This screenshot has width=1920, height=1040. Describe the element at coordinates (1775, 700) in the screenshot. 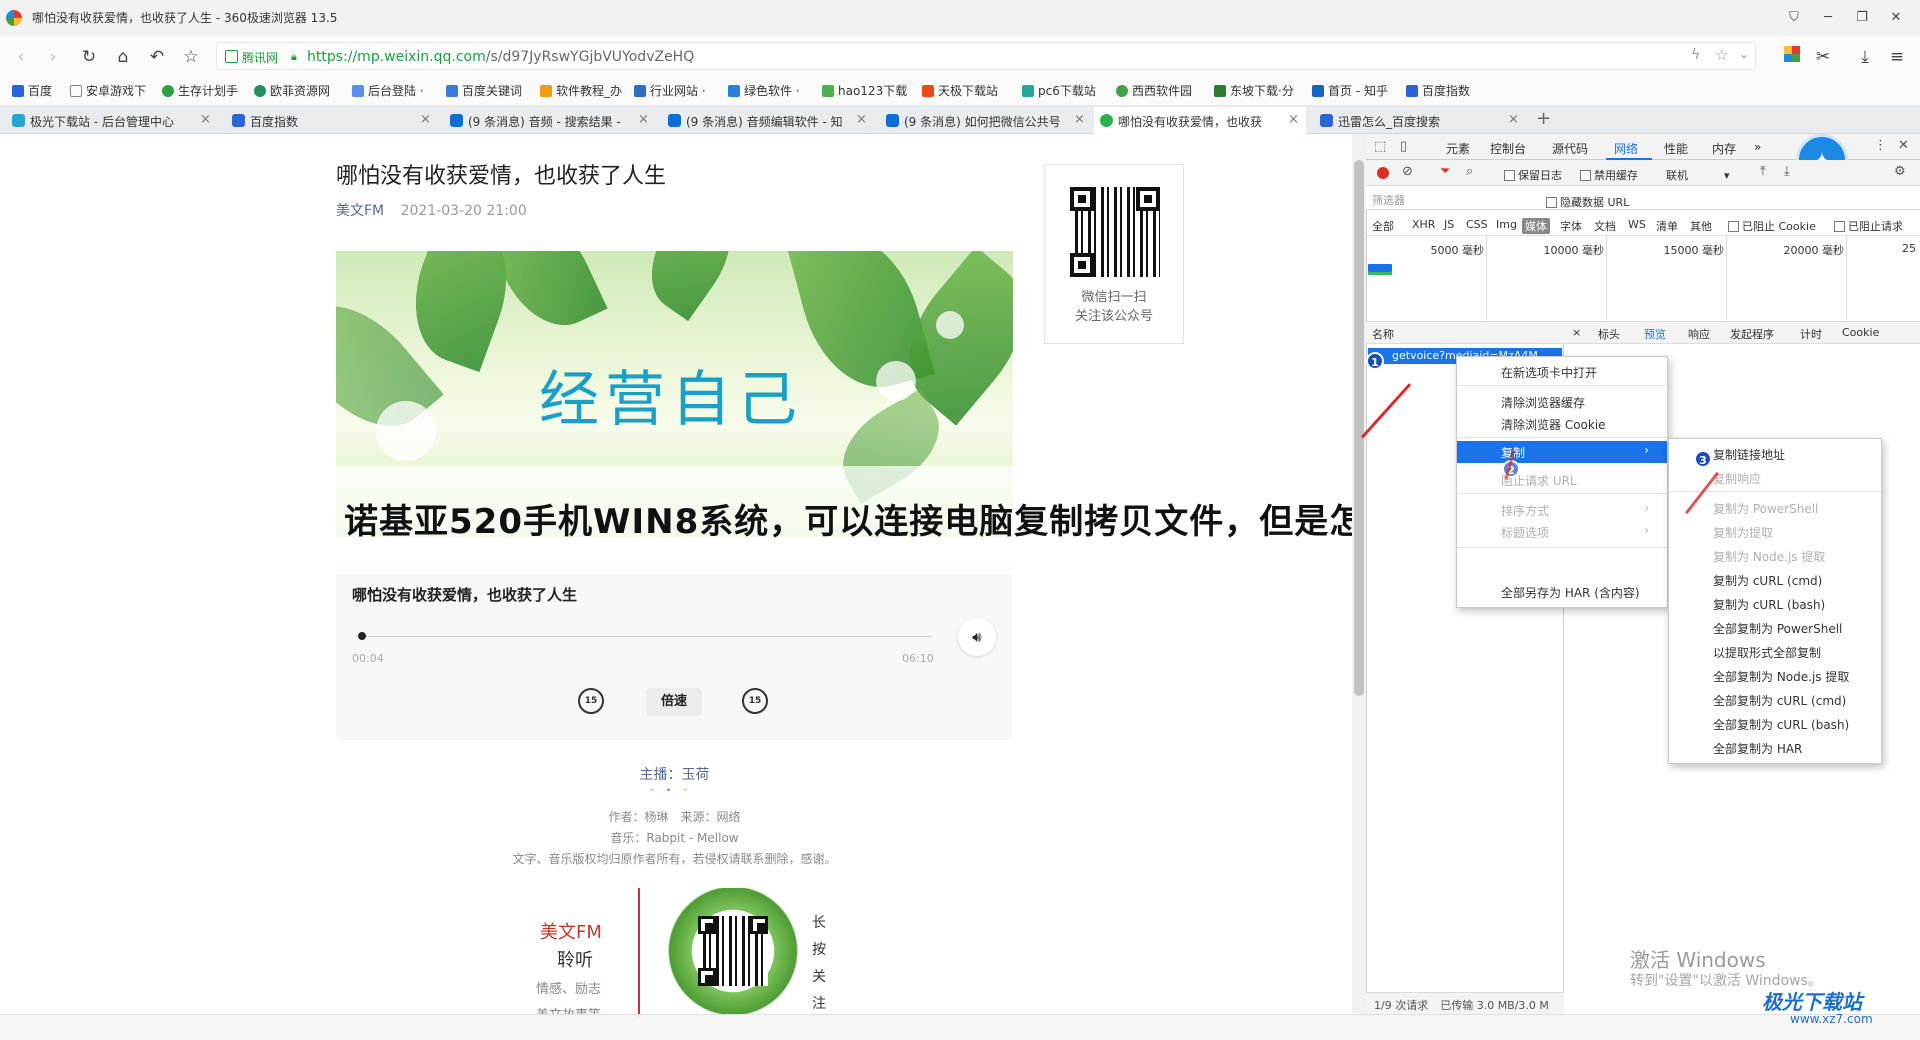

I see `submenu-item: 全部复制为 cURL (cmd)` at that location.